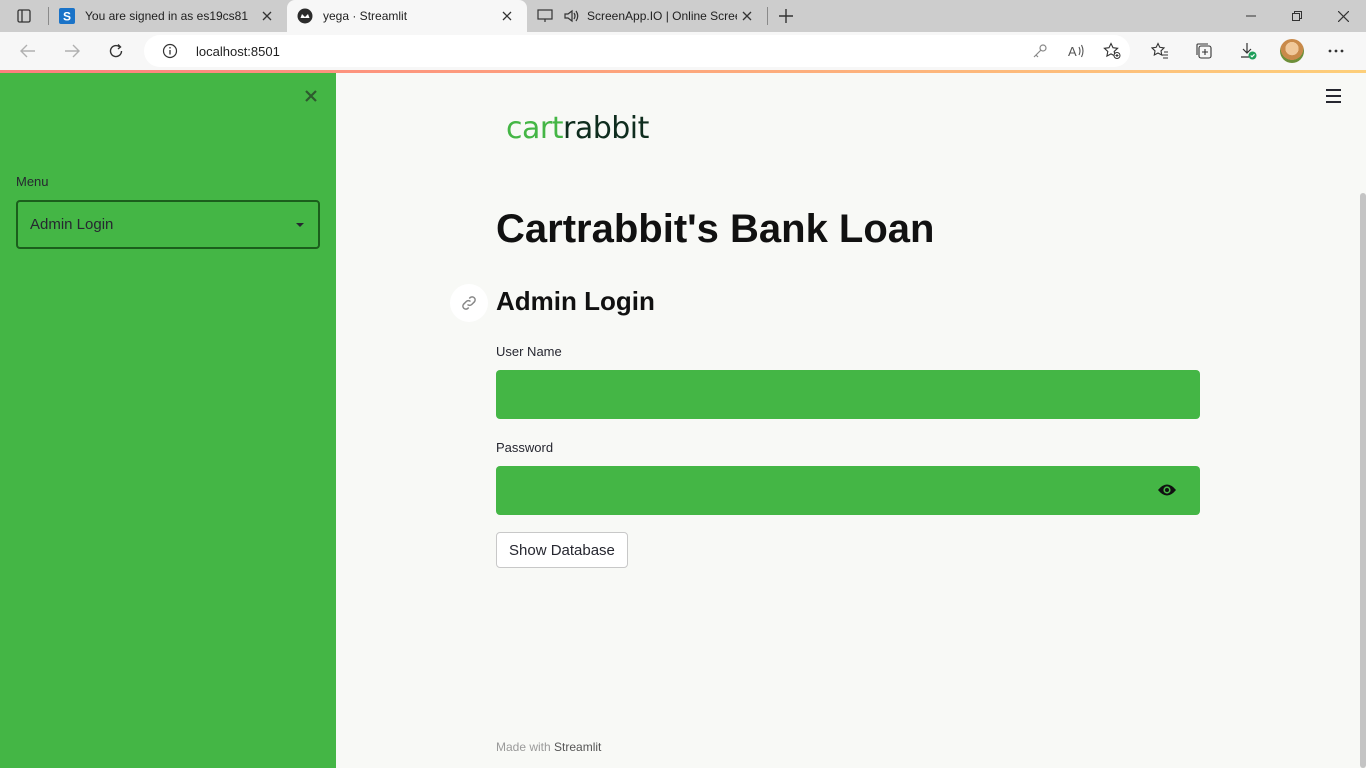 The image size is (1366, 768). I want to click on forward-button, so click(72, 51).